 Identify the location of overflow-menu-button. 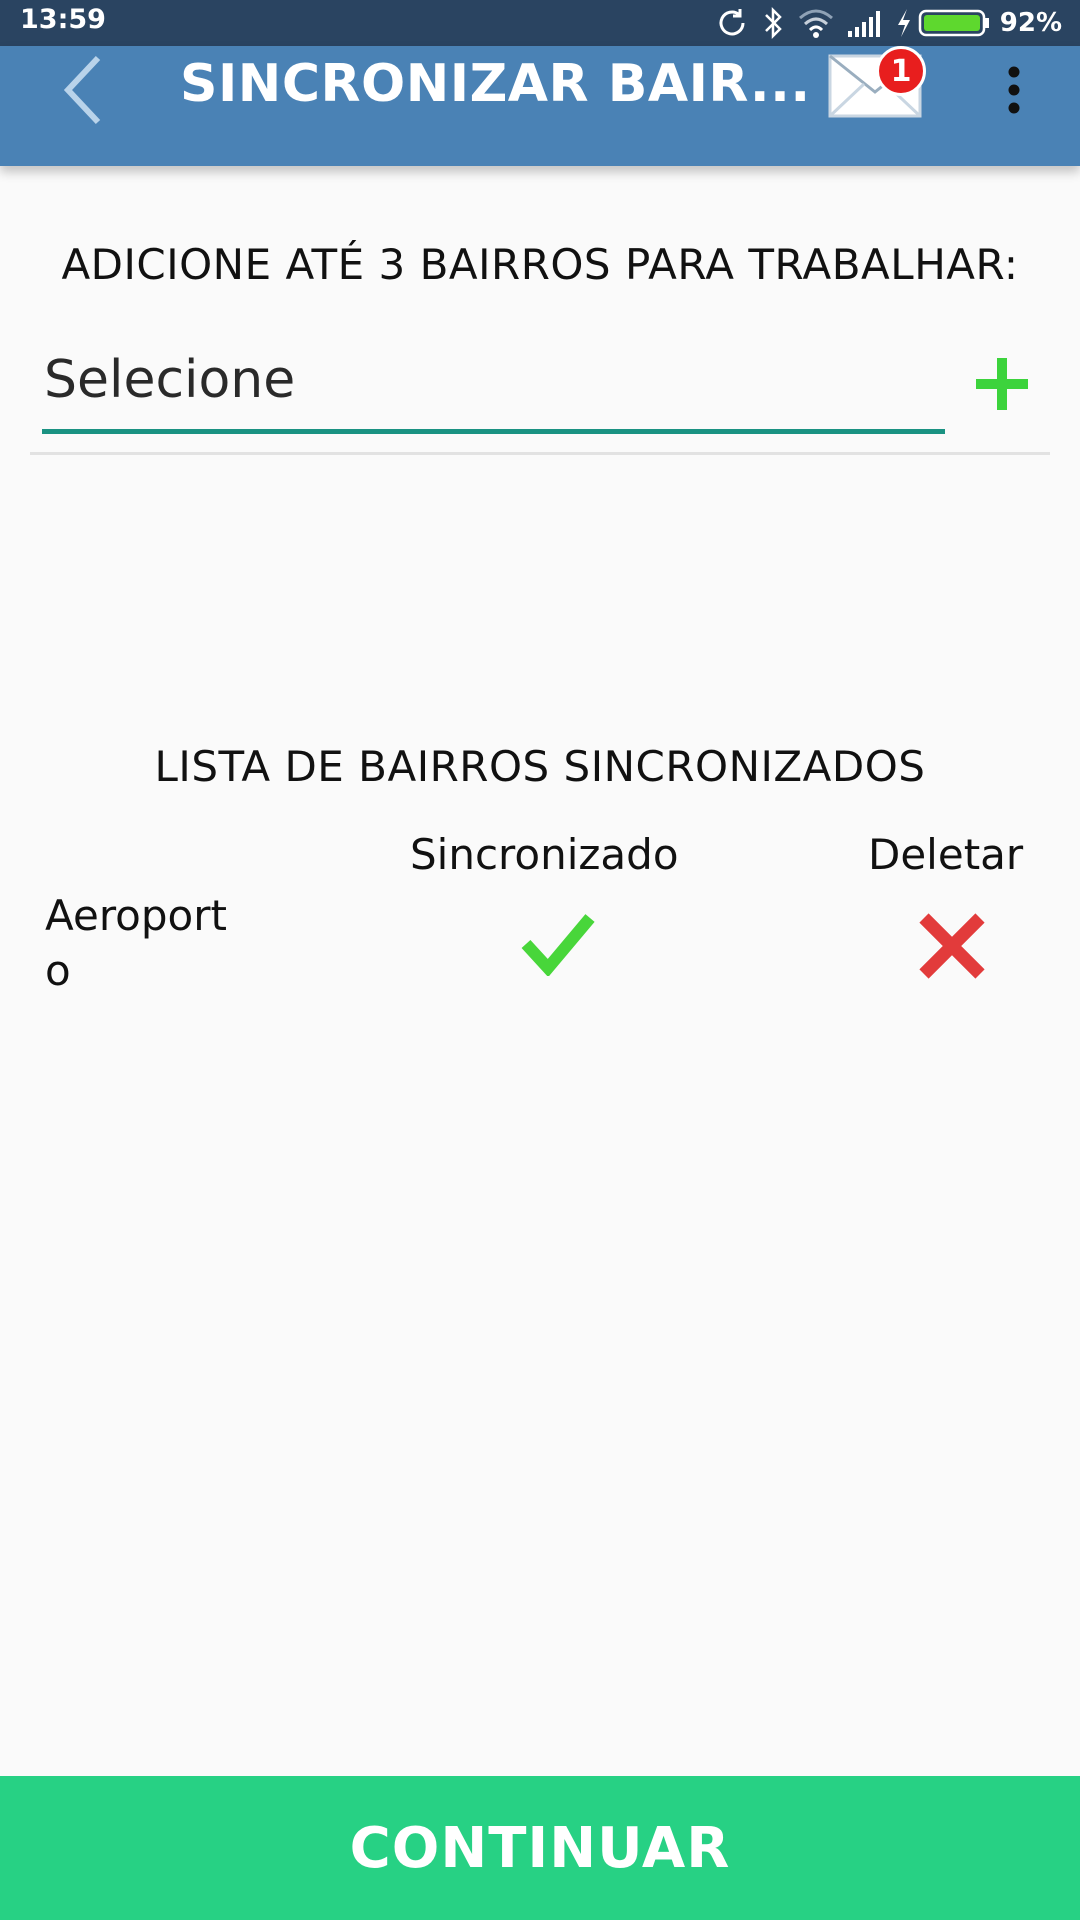
(1014, 90).